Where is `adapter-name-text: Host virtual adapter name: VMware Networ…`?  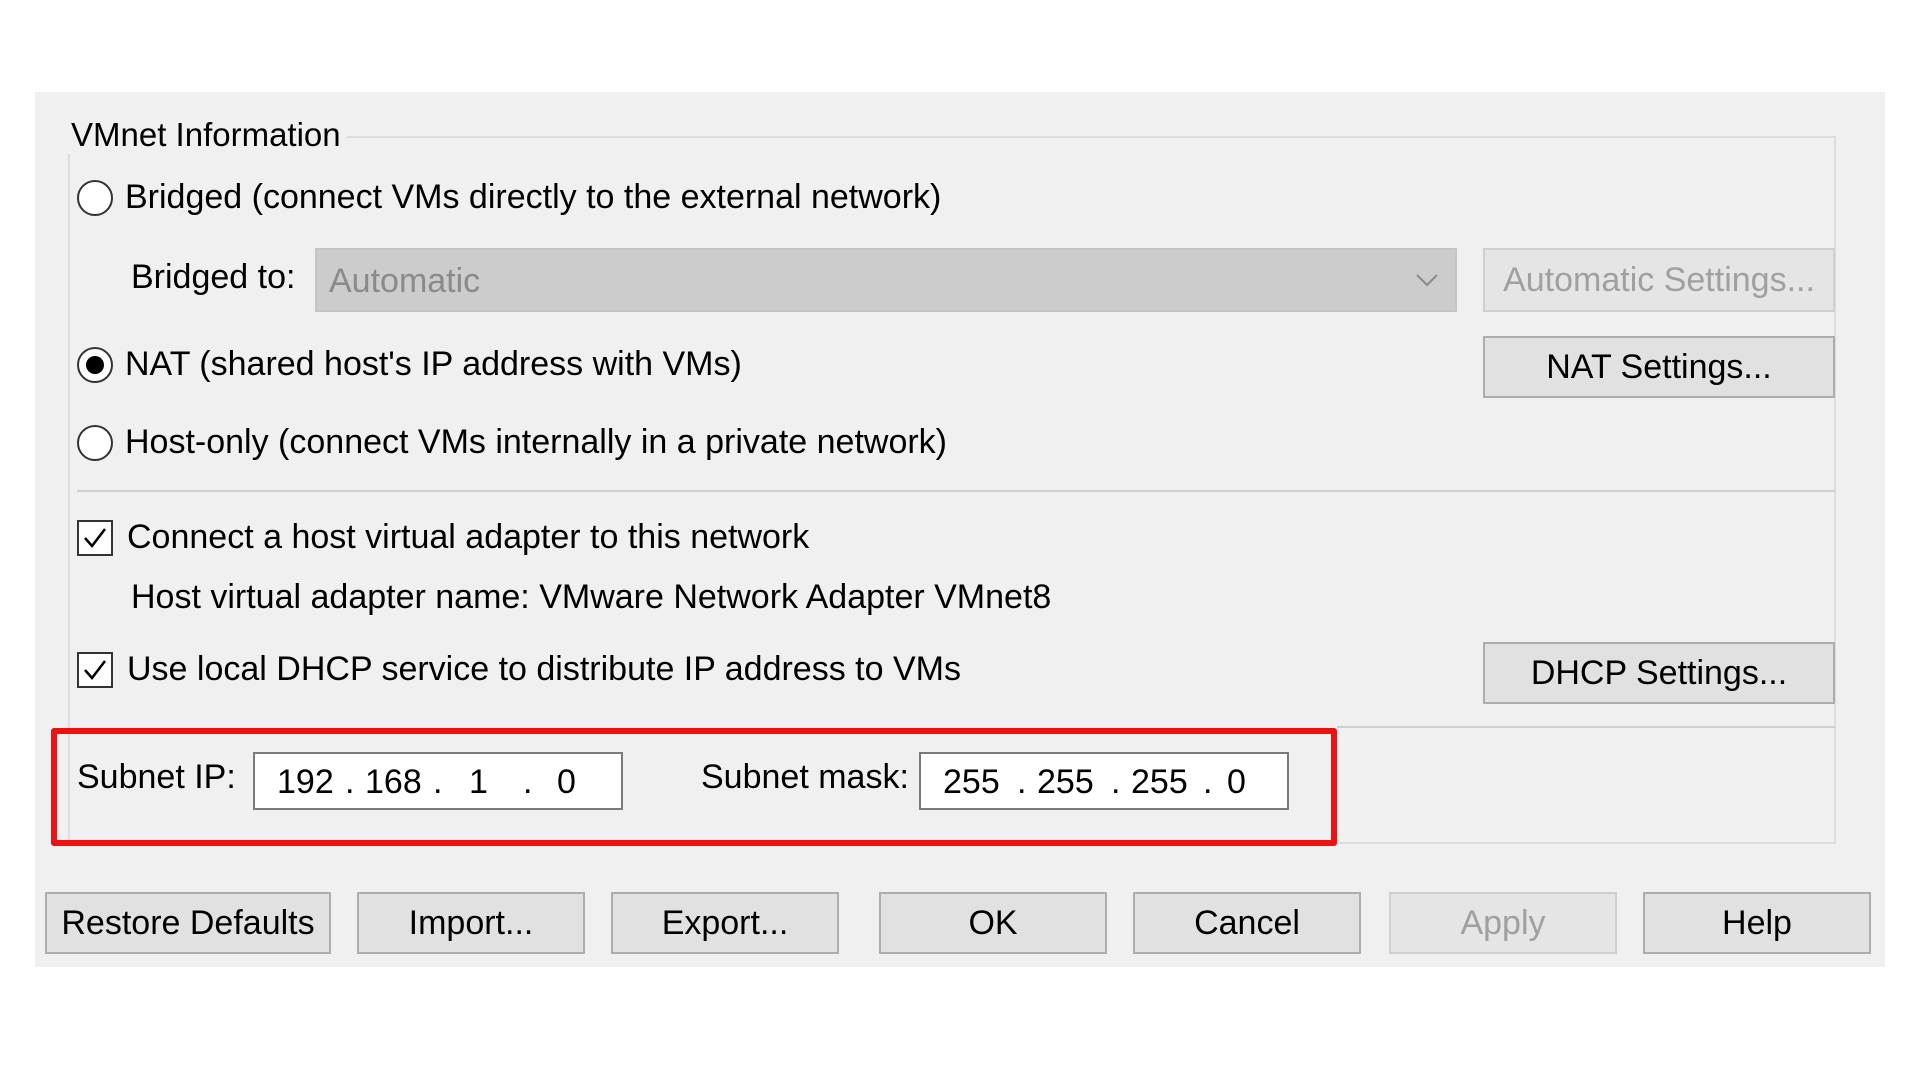
adapter-name-text: Host virtual adapter name: VMware Networ… is located at coordinates (591, 597).